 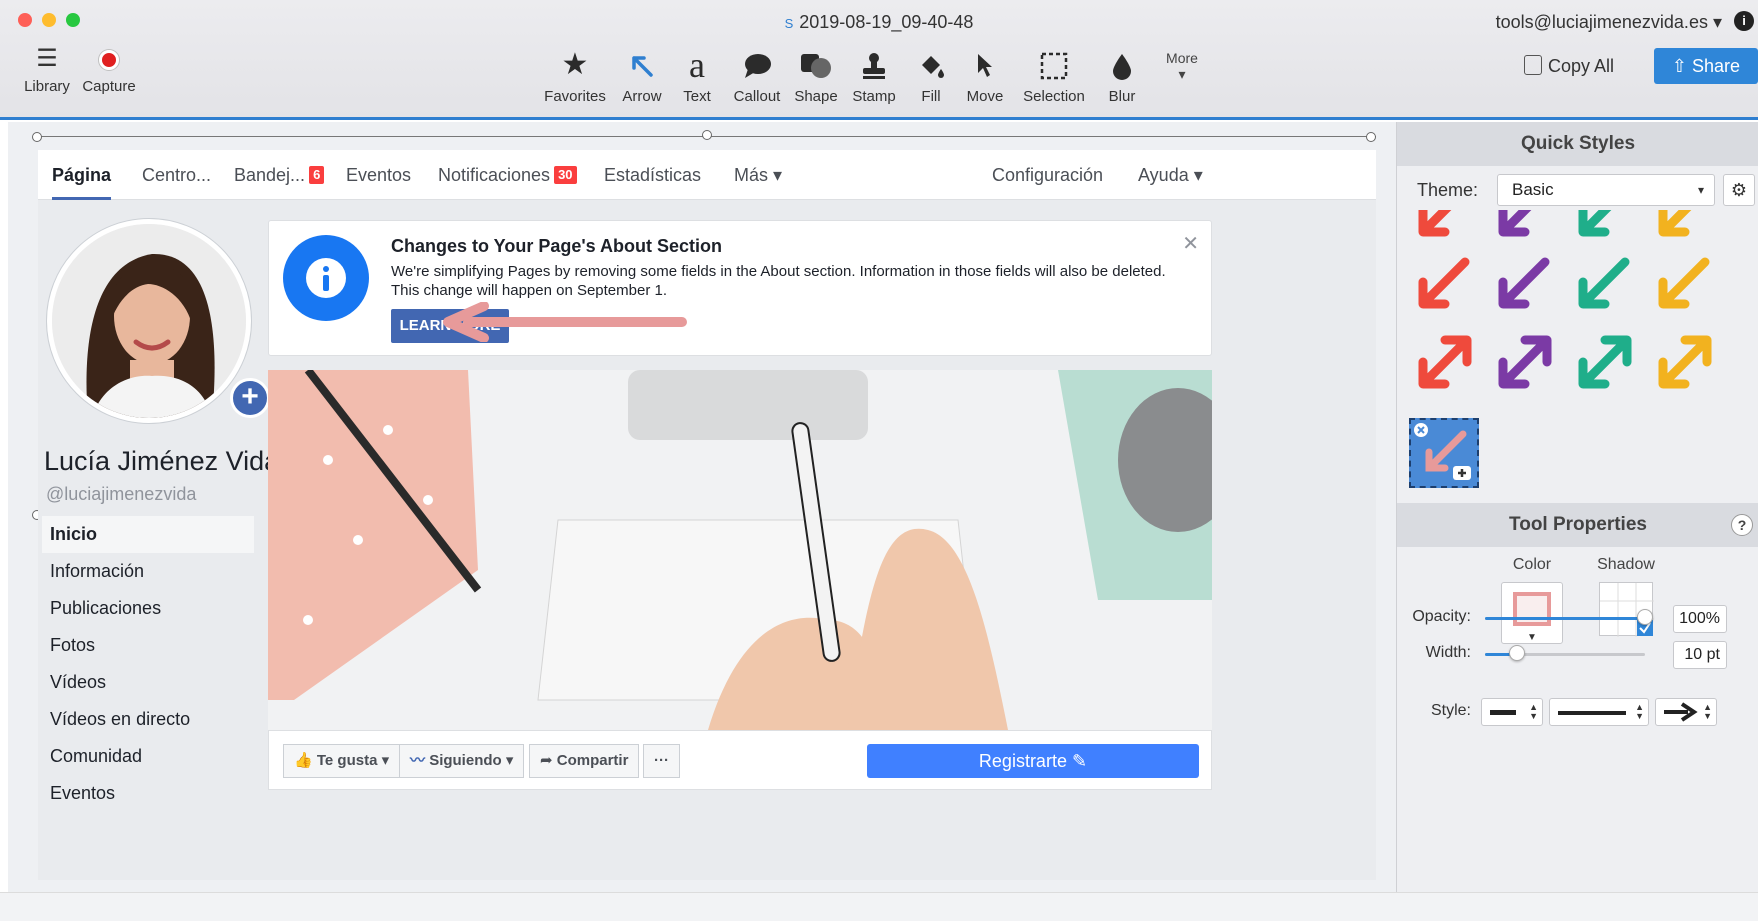 I want to click on tool-stamp: Stamp, so click(x=874, y=74).